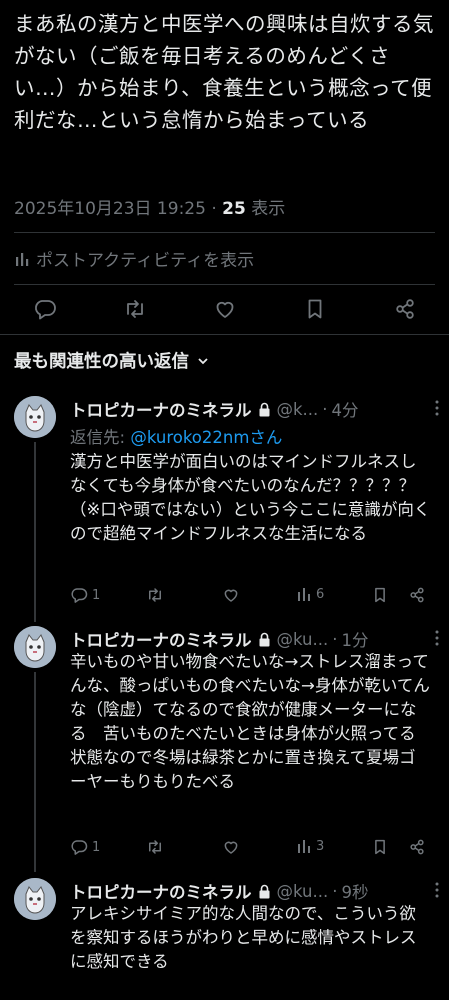 This screenshot has height=1000, width=449. I want to click on chevron-down-icon, so click(203, 361).